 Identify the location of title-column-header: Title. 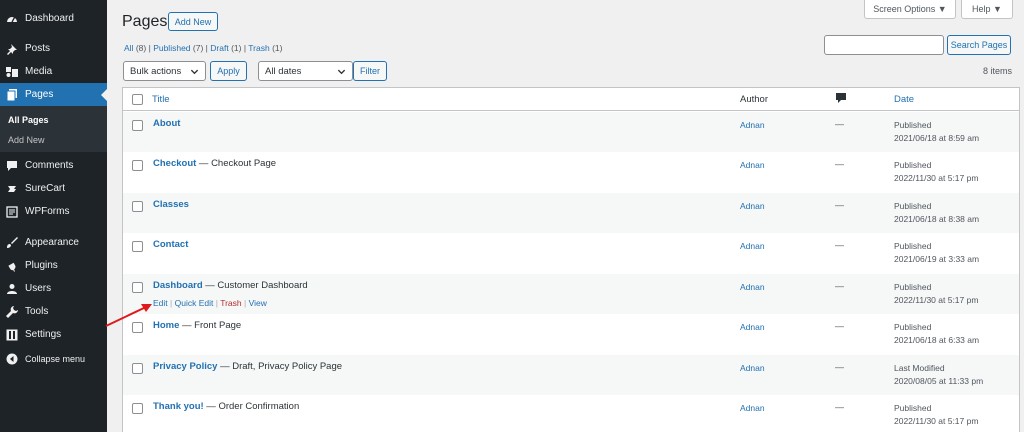
(161, 99).